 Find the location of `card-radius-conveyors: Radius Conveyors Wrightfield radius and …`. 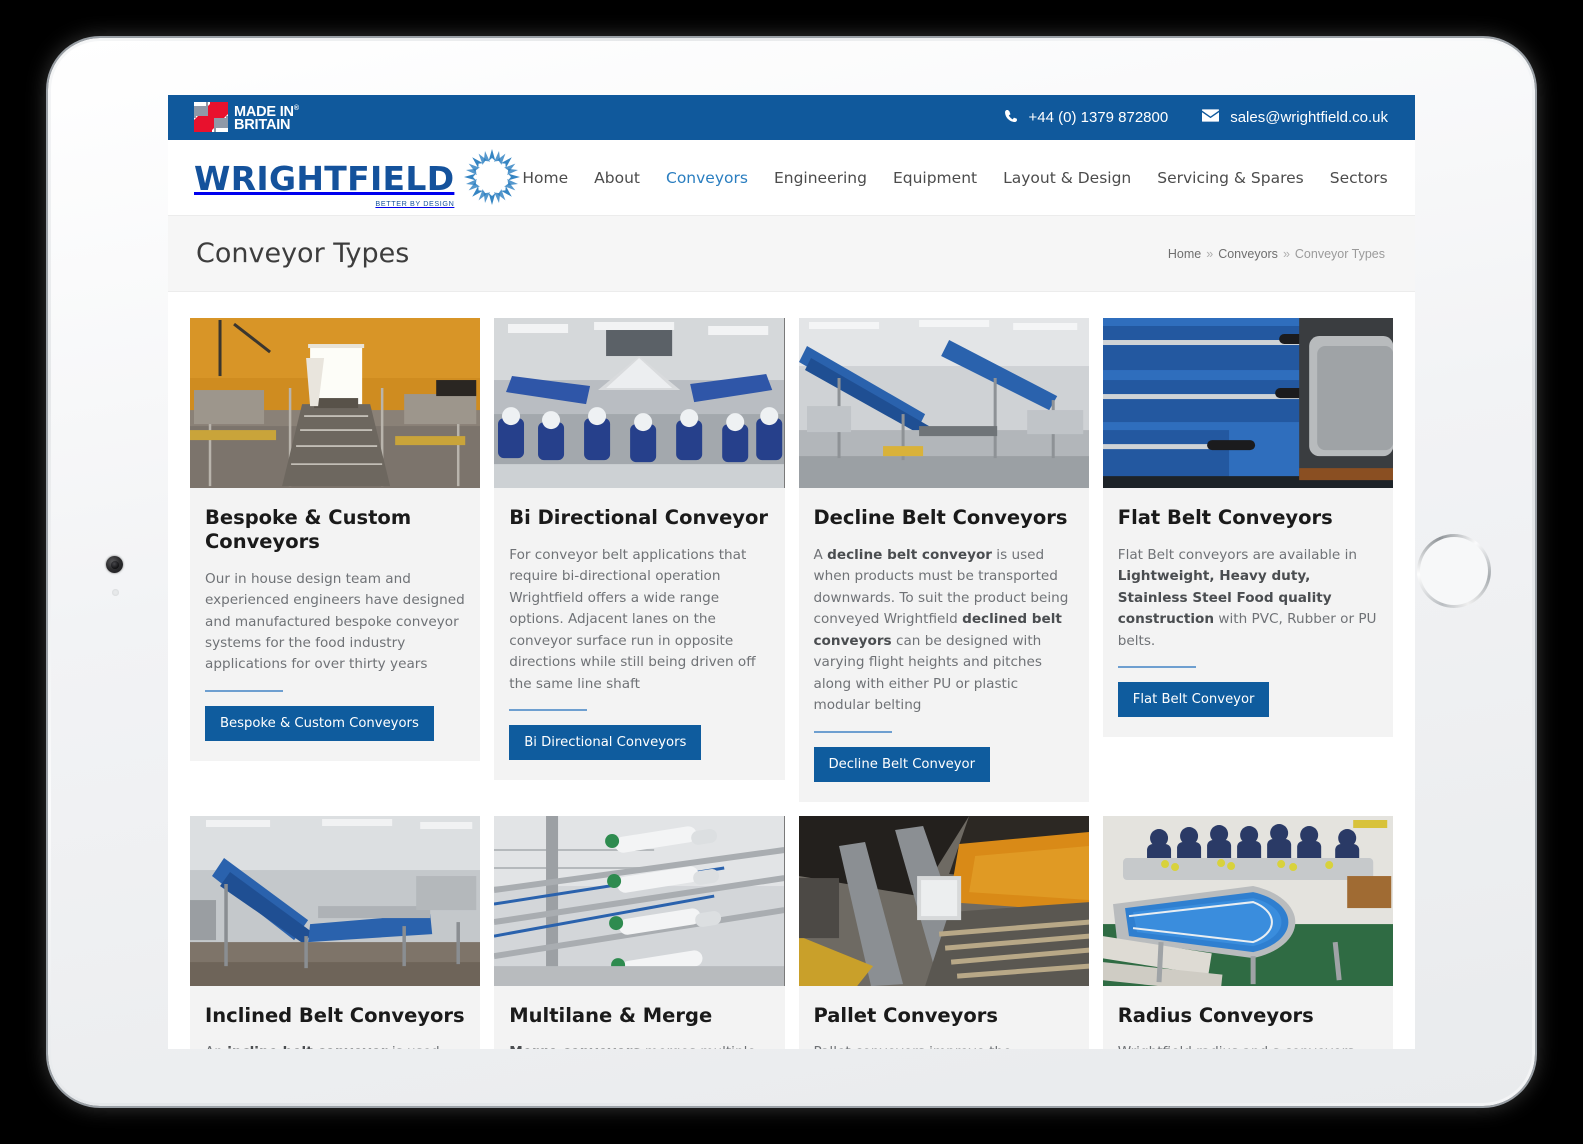

card-radius-conveyors: Radius Conveyors Wrightfield radius and … is located at coordinates (1247, 932).